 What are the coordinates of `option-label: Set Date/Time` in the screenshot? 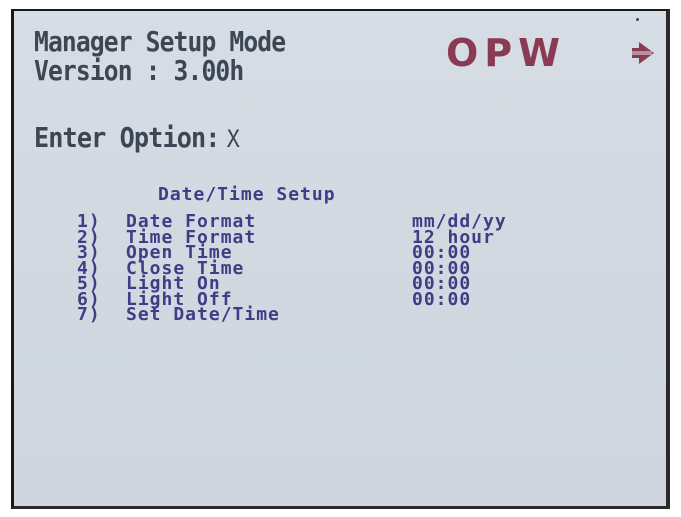 It's located at (203, 314).